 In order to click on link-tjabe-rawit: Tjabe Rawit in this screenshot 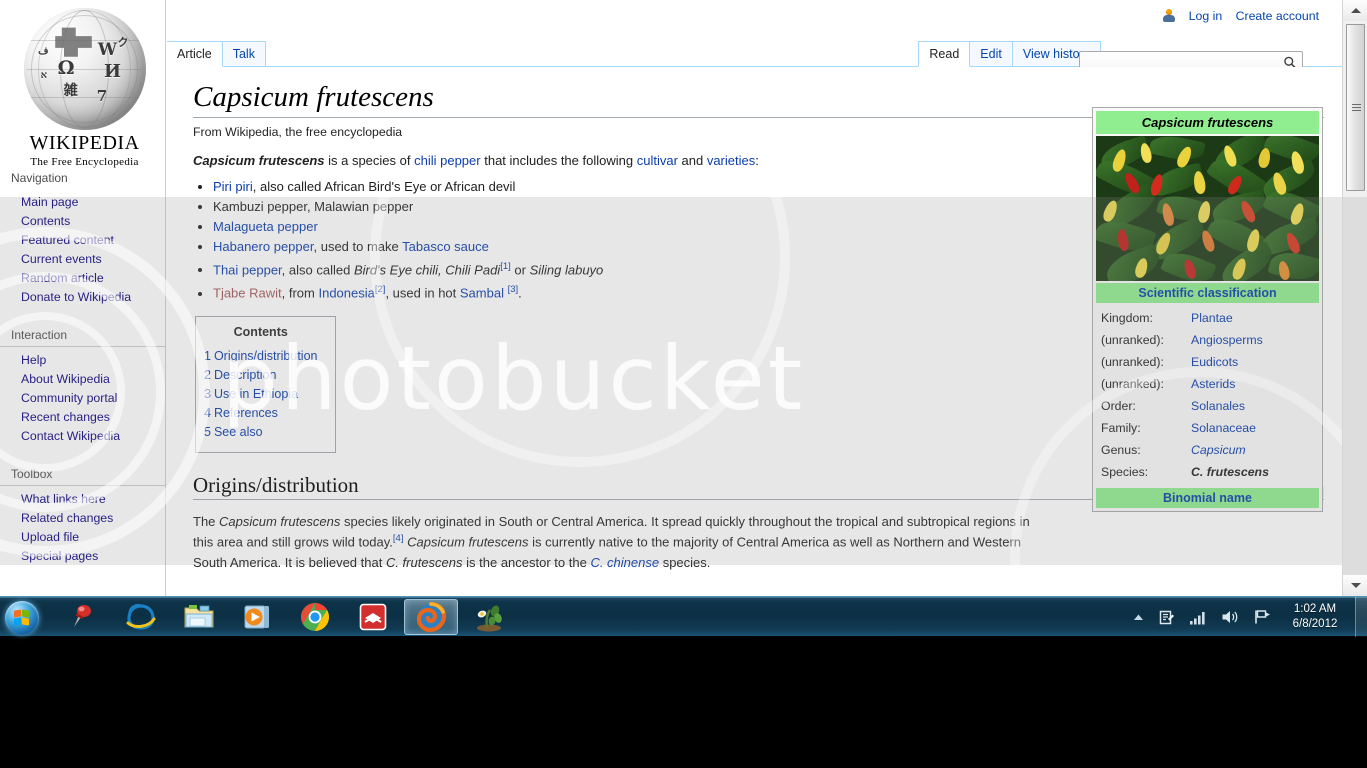, I will do `click(247, 293)`.